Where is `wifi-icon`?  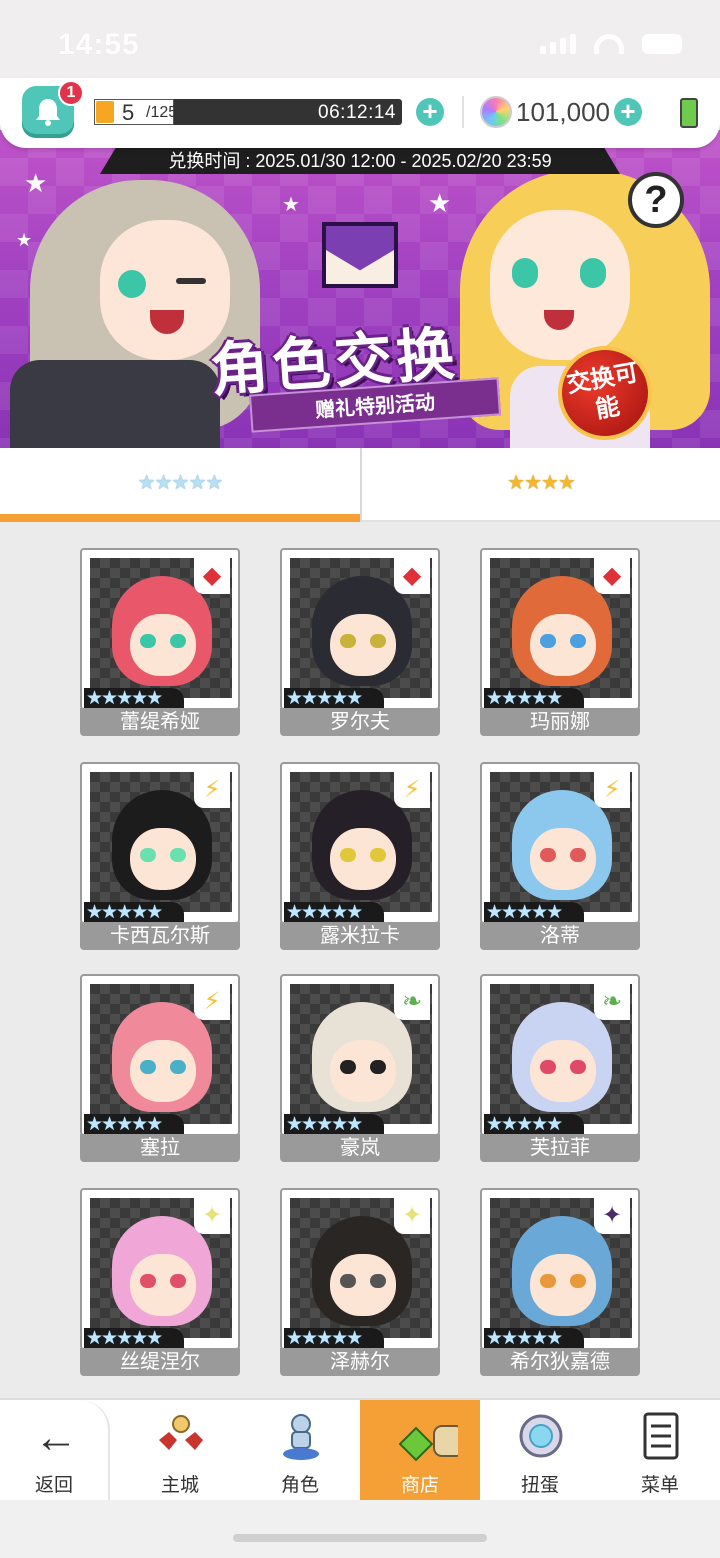
wifi-icon is located at coordinates (609, 44).